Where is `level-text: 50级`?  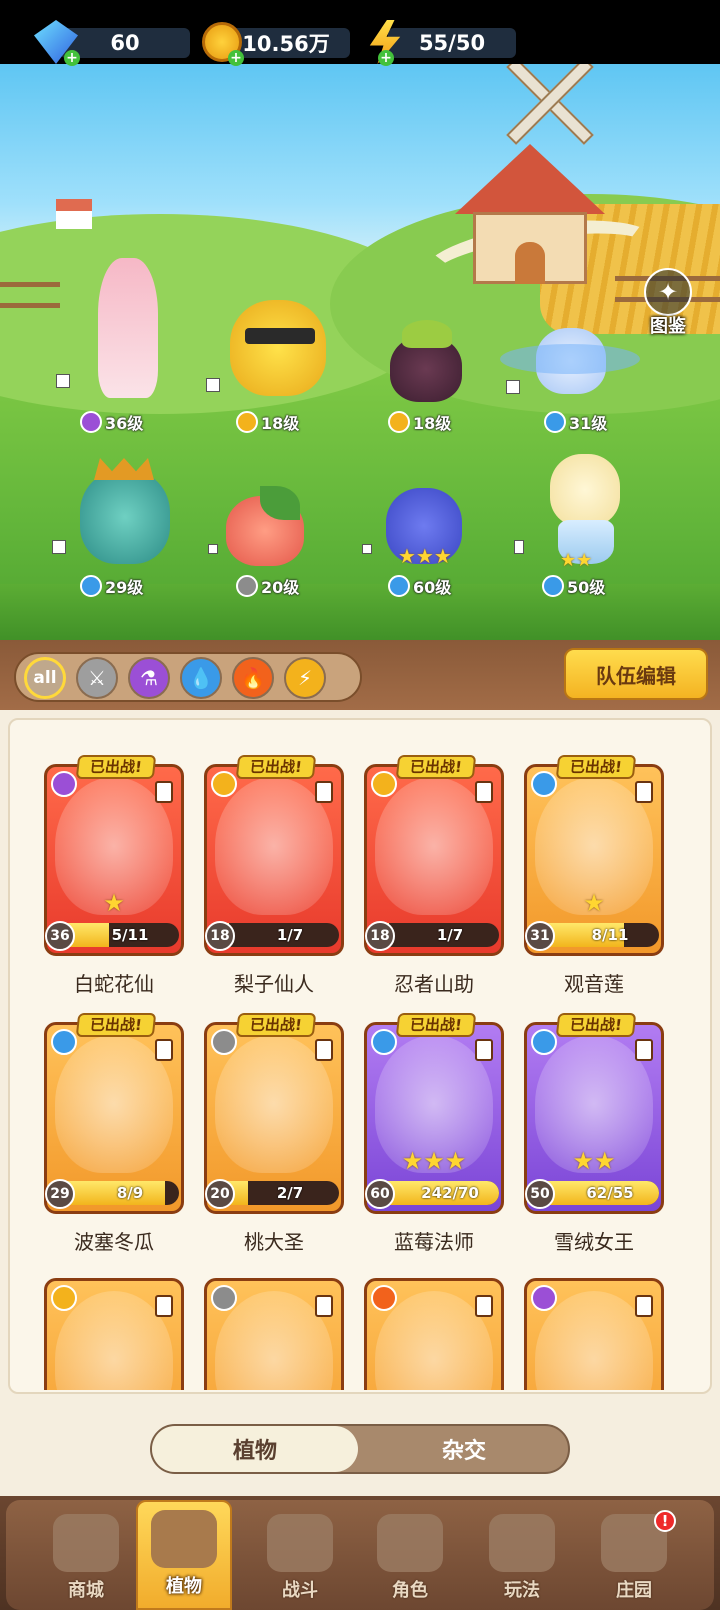 level-text: 50级 is located at coordinates (586, 587).